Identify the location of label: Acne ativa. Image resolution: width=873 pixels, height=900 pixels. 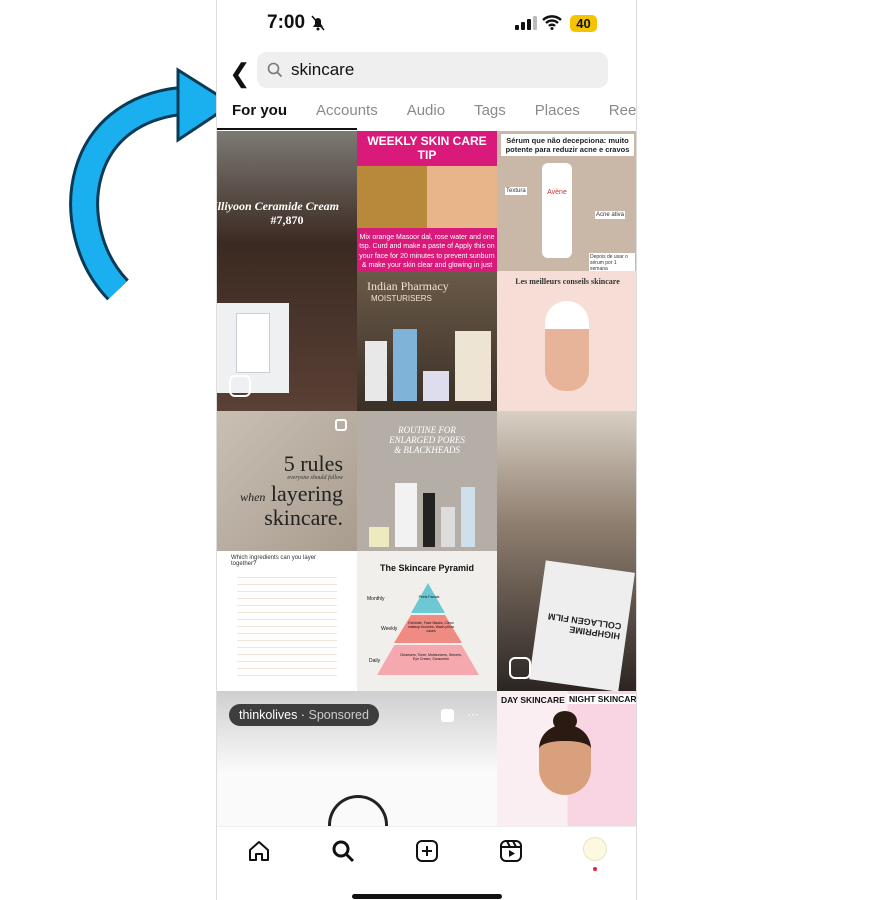
(610, 215).